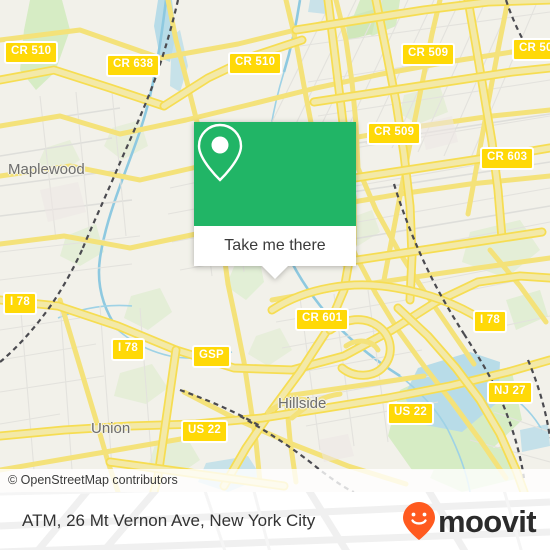 The height and width of the screenshot is (550, 550). Describe the element at coordinates (531, 49) in the screenshot. I see `road-shield-cr-508: CR 508` at that location.